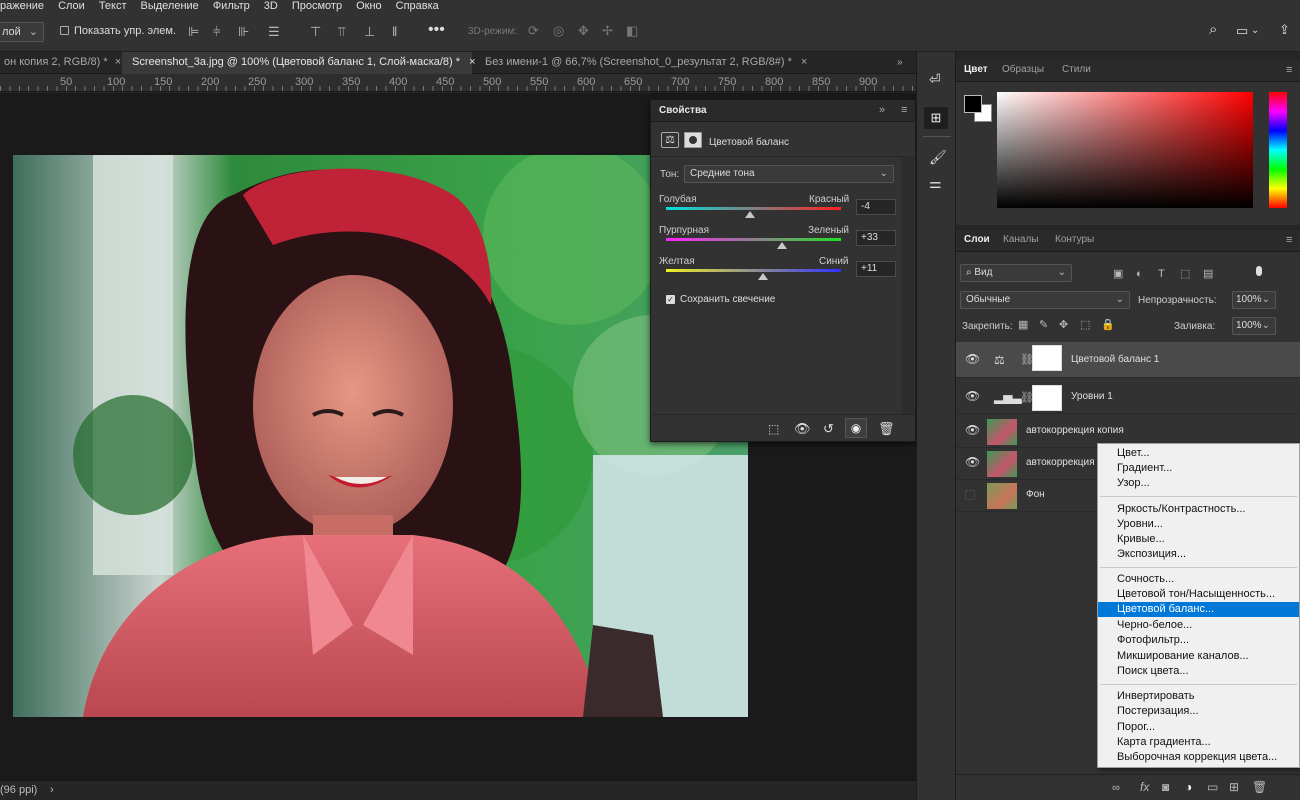 The height and width of the screenshot is (800, 1300). What do you see at coordinates (773, 429) in the screenshot?
I see `clip-to-layer-icon: ⬚` at bounding box center [773, 429].